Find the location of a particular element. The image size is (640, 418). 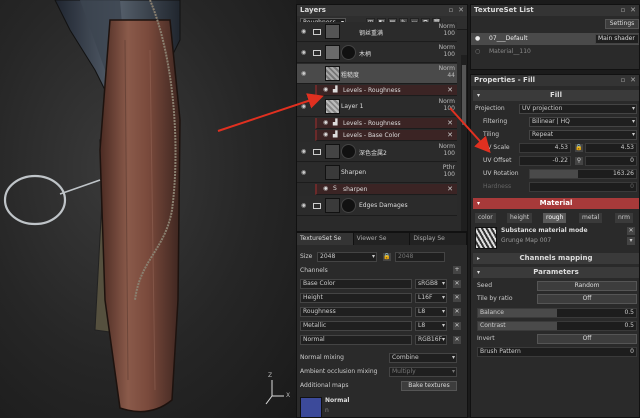

filtering-label: Filtering is located at coordinates (495, 121).